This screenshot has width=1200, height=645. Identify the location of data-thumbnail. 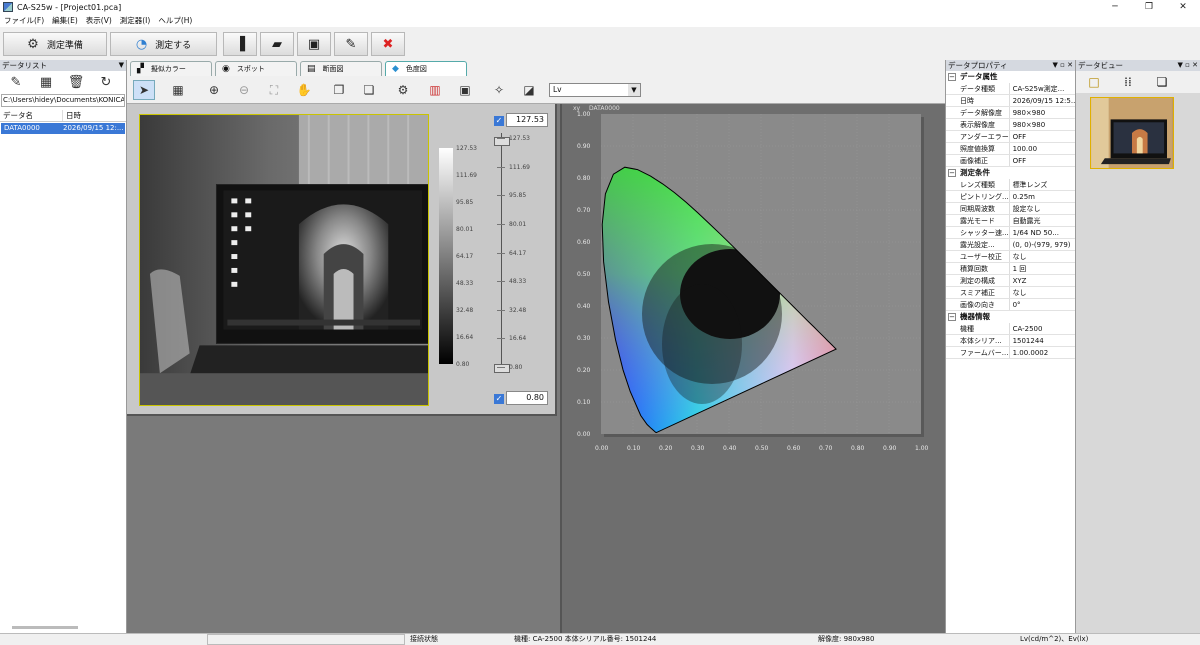
(1132, 133).